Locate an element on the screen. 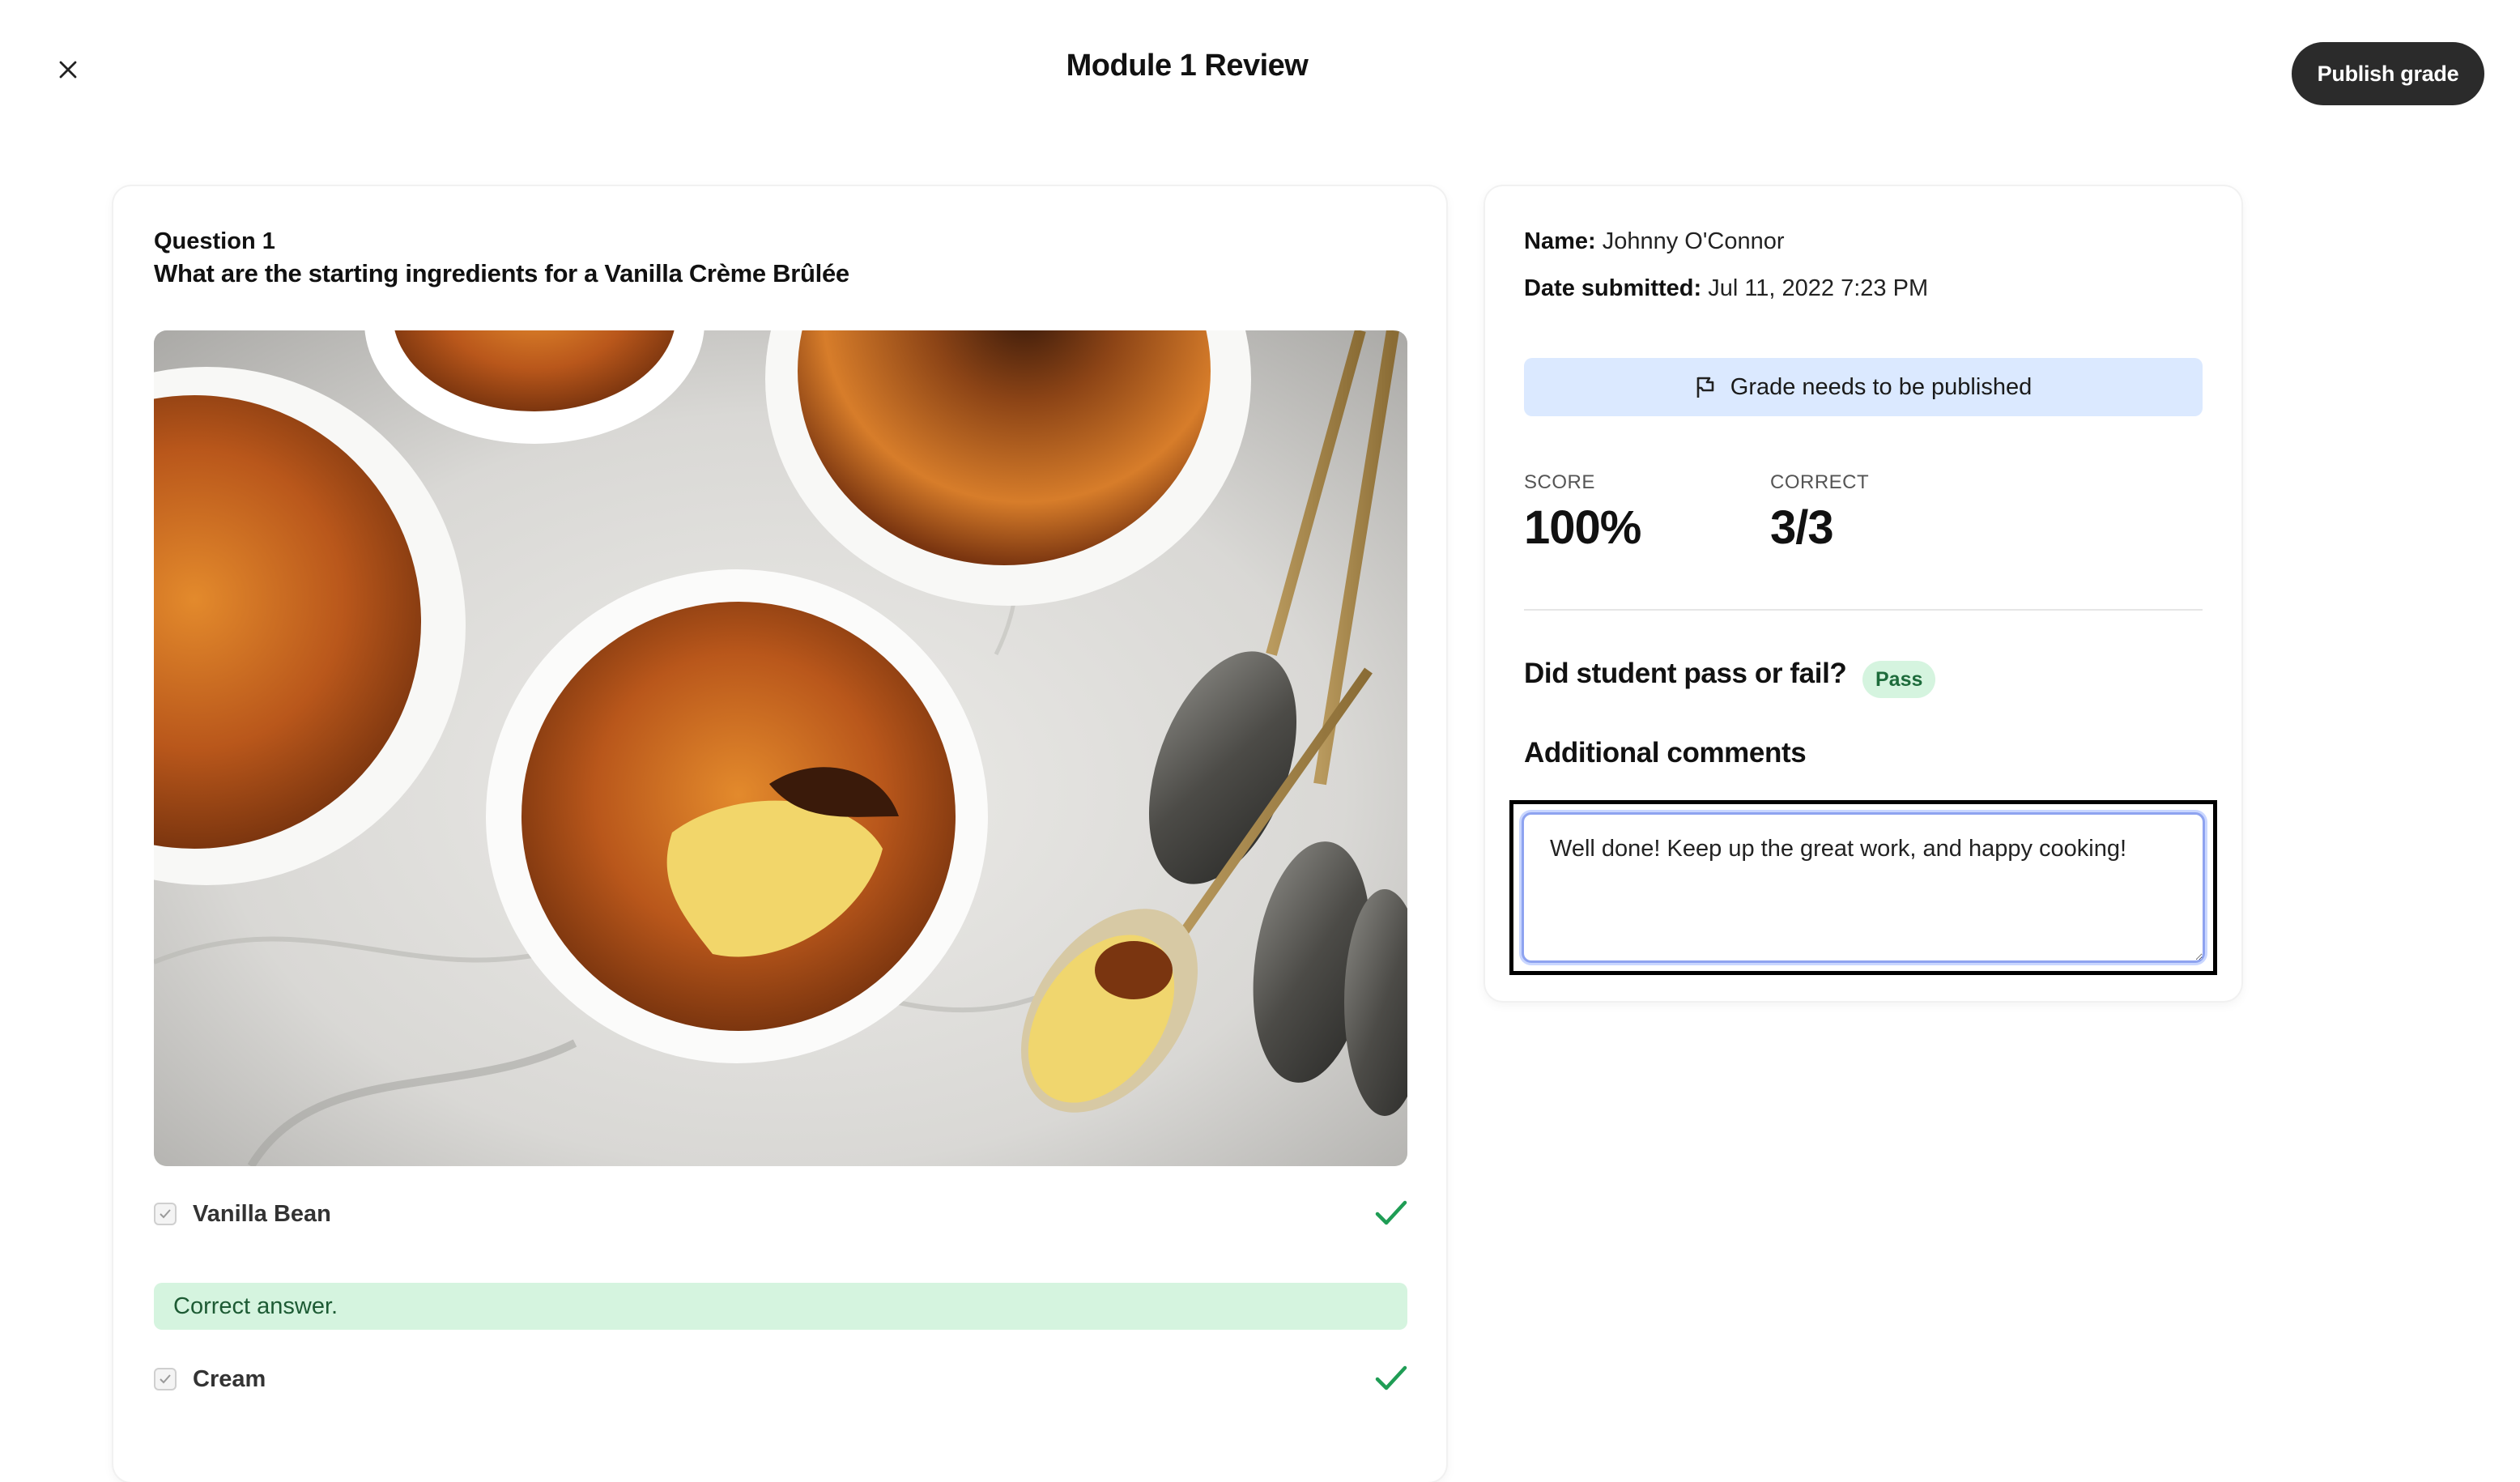 The width and height of the screenshot is (2520, 1482). pass-badge: Pass is located at coordinates (1899, 679).